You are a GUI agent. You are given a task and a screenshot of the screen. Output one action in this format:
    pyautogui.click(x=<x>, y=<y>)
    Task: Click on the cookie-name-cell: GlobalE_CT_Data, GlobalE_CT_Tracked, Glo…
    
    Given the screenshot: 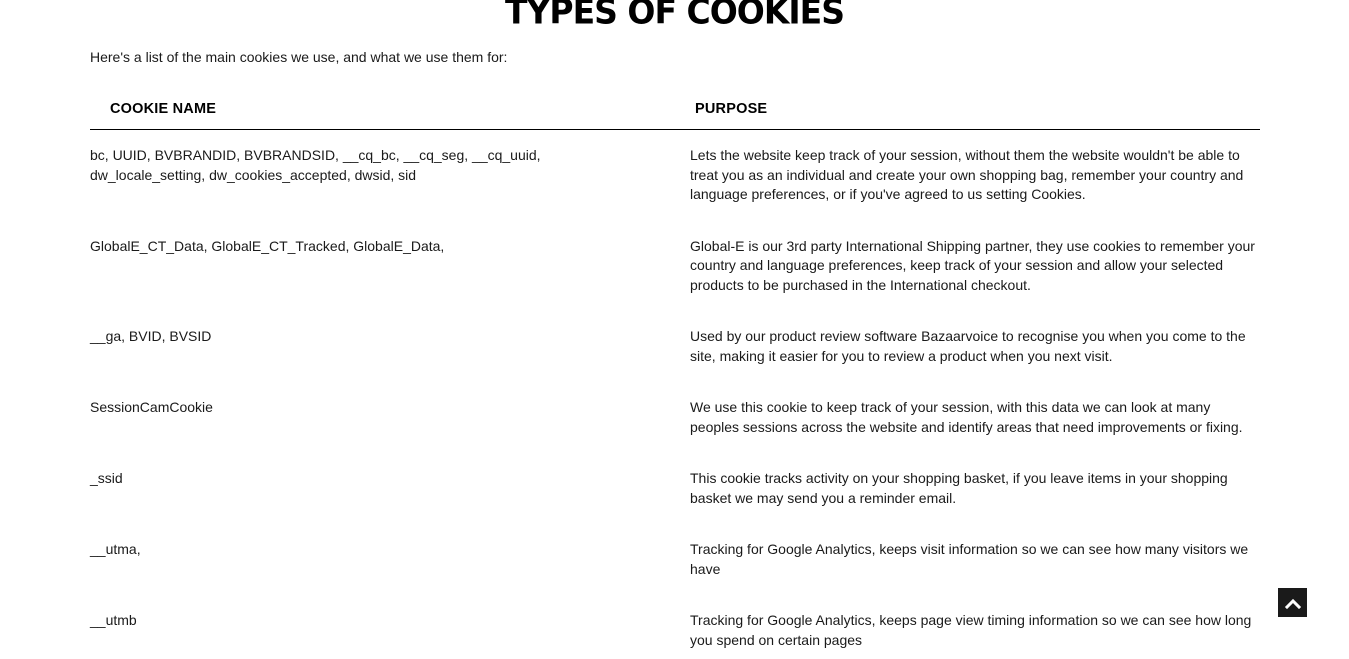 What is the action you would take?
    pyautogui.click(x=267, y=245)
    